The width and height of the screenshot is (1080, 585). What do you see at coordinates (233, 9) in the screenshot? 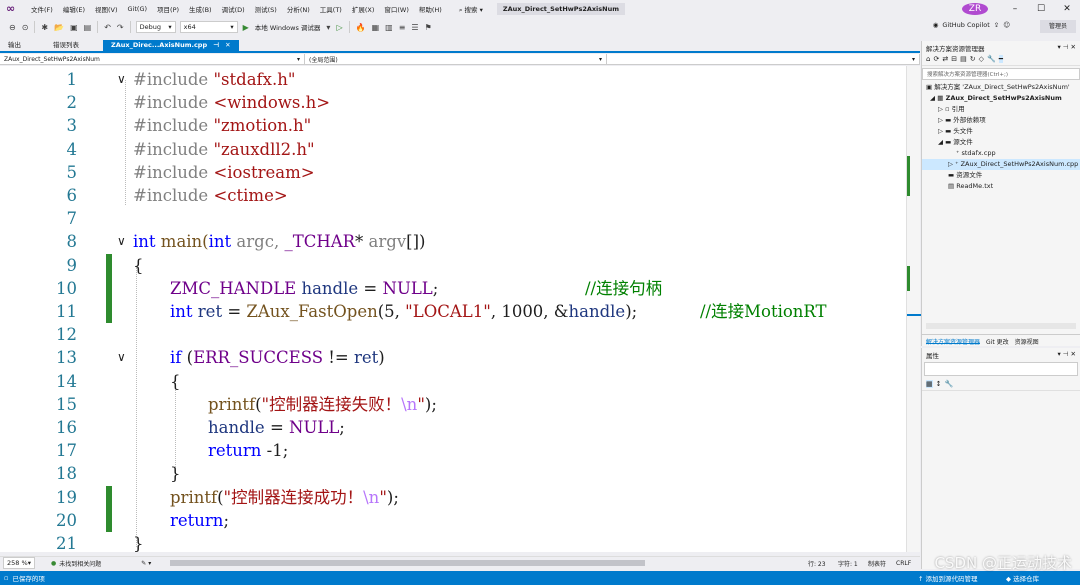
I see `menu-debug: 调试(D)` at bounding box center [233, 9].